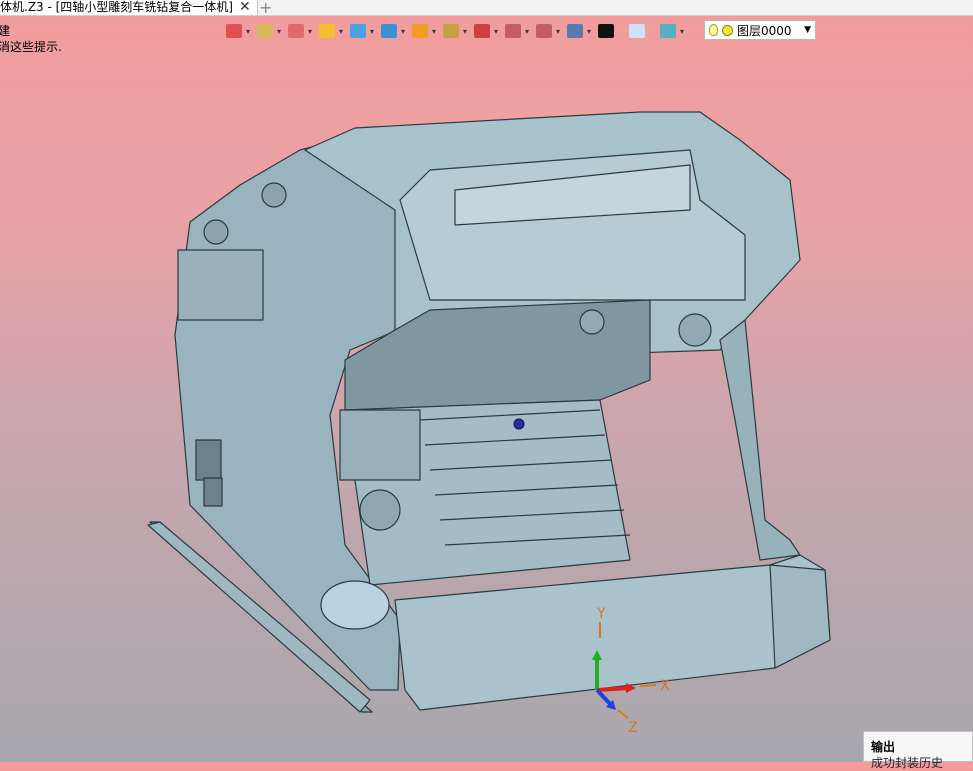 The width and height of the screenshot is (973, 771). What do you see at coordinates (601, 614) in the screenshot?
I see `axis-y-label: Y` at bounding box center [601, 614].